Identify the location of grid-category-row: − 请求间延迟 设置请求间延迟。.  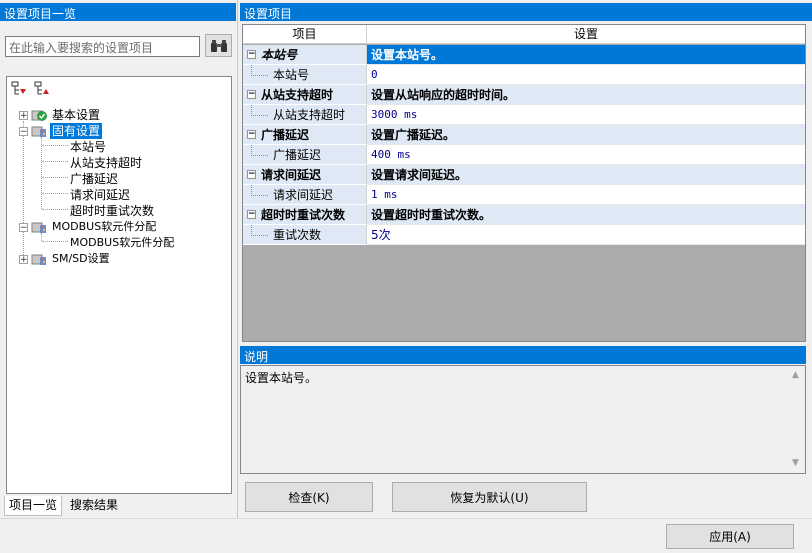
(524, 175).